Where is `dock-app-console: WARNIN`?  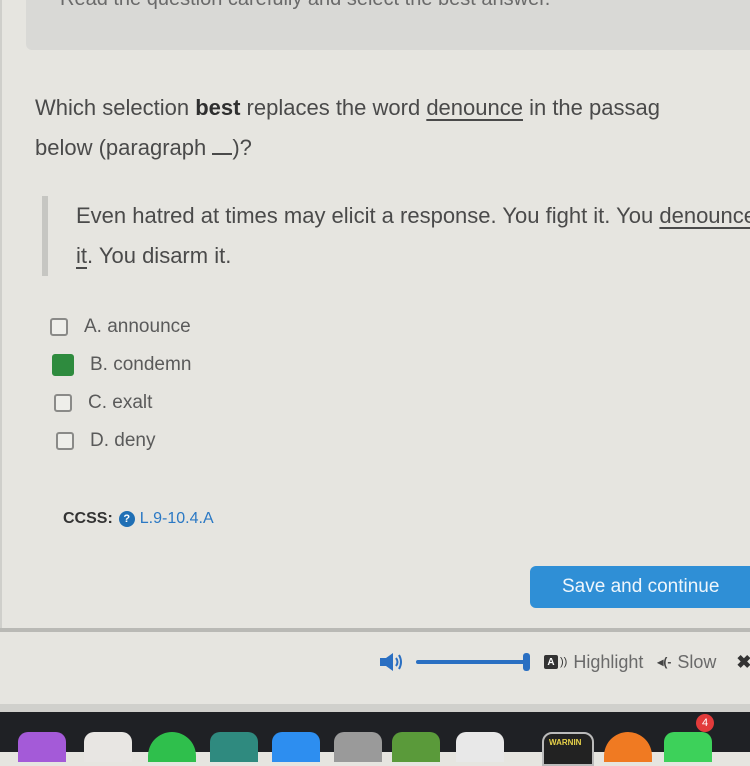 dock-app-console: WARNIN is located at coordinates (568, 749).